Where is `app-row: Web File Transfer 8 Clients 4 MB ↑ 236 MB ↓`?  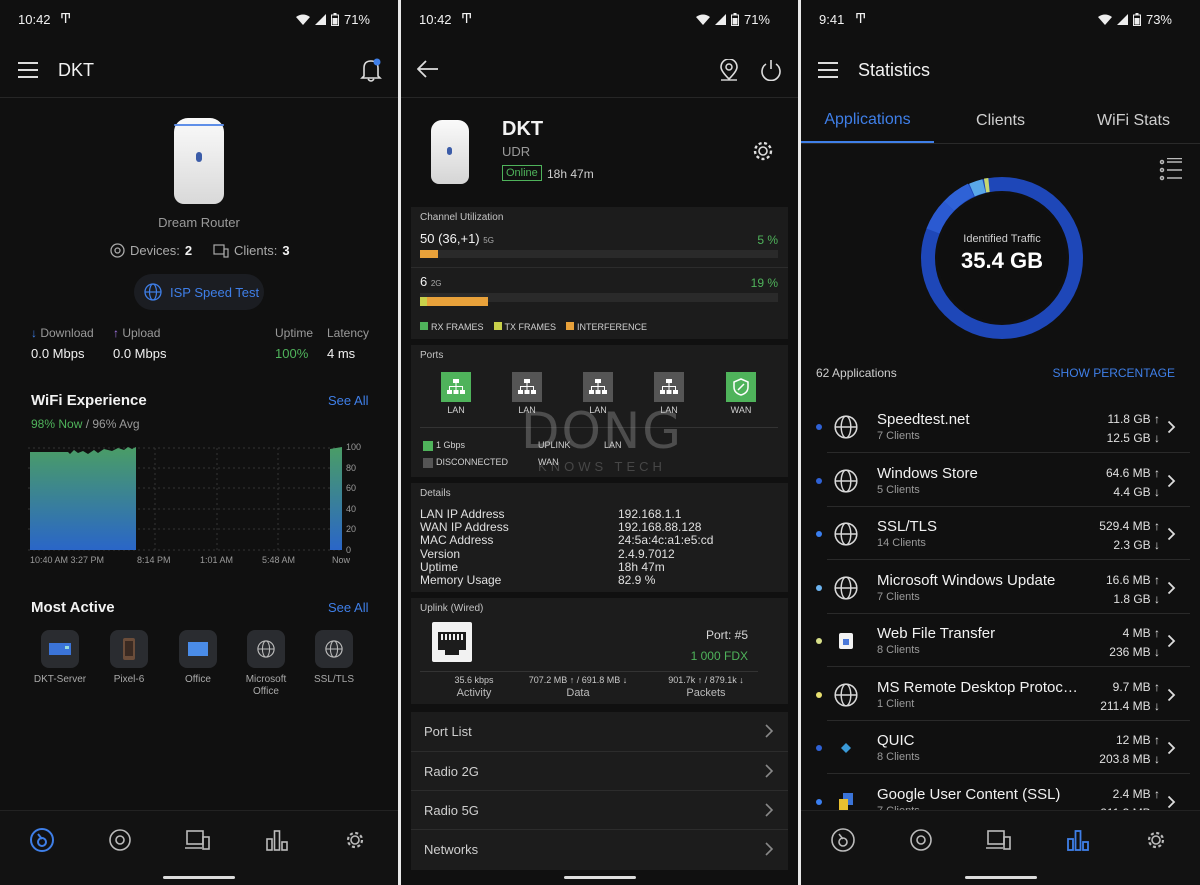 app-row: Web File Transfer 8 Clients 4 MB ↑ 236 MB ↓ is located at coordinates (1000, 640).